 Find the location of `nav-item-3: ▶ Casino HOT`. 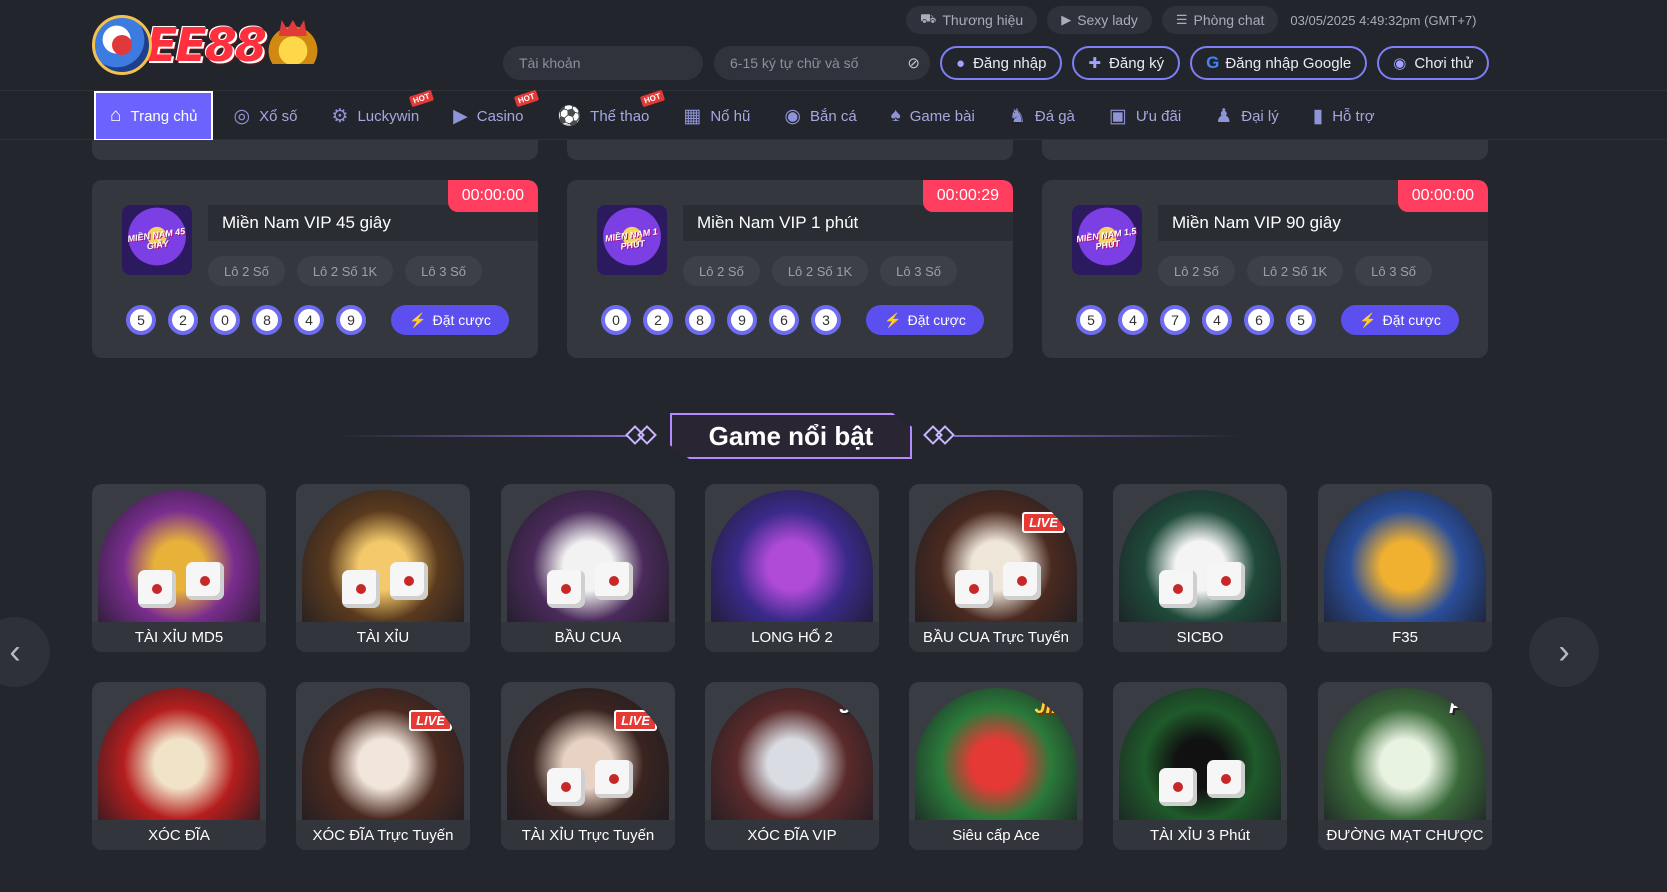

nav-item-3: ▶ Casino HOT is located at coordinates (489, 115).